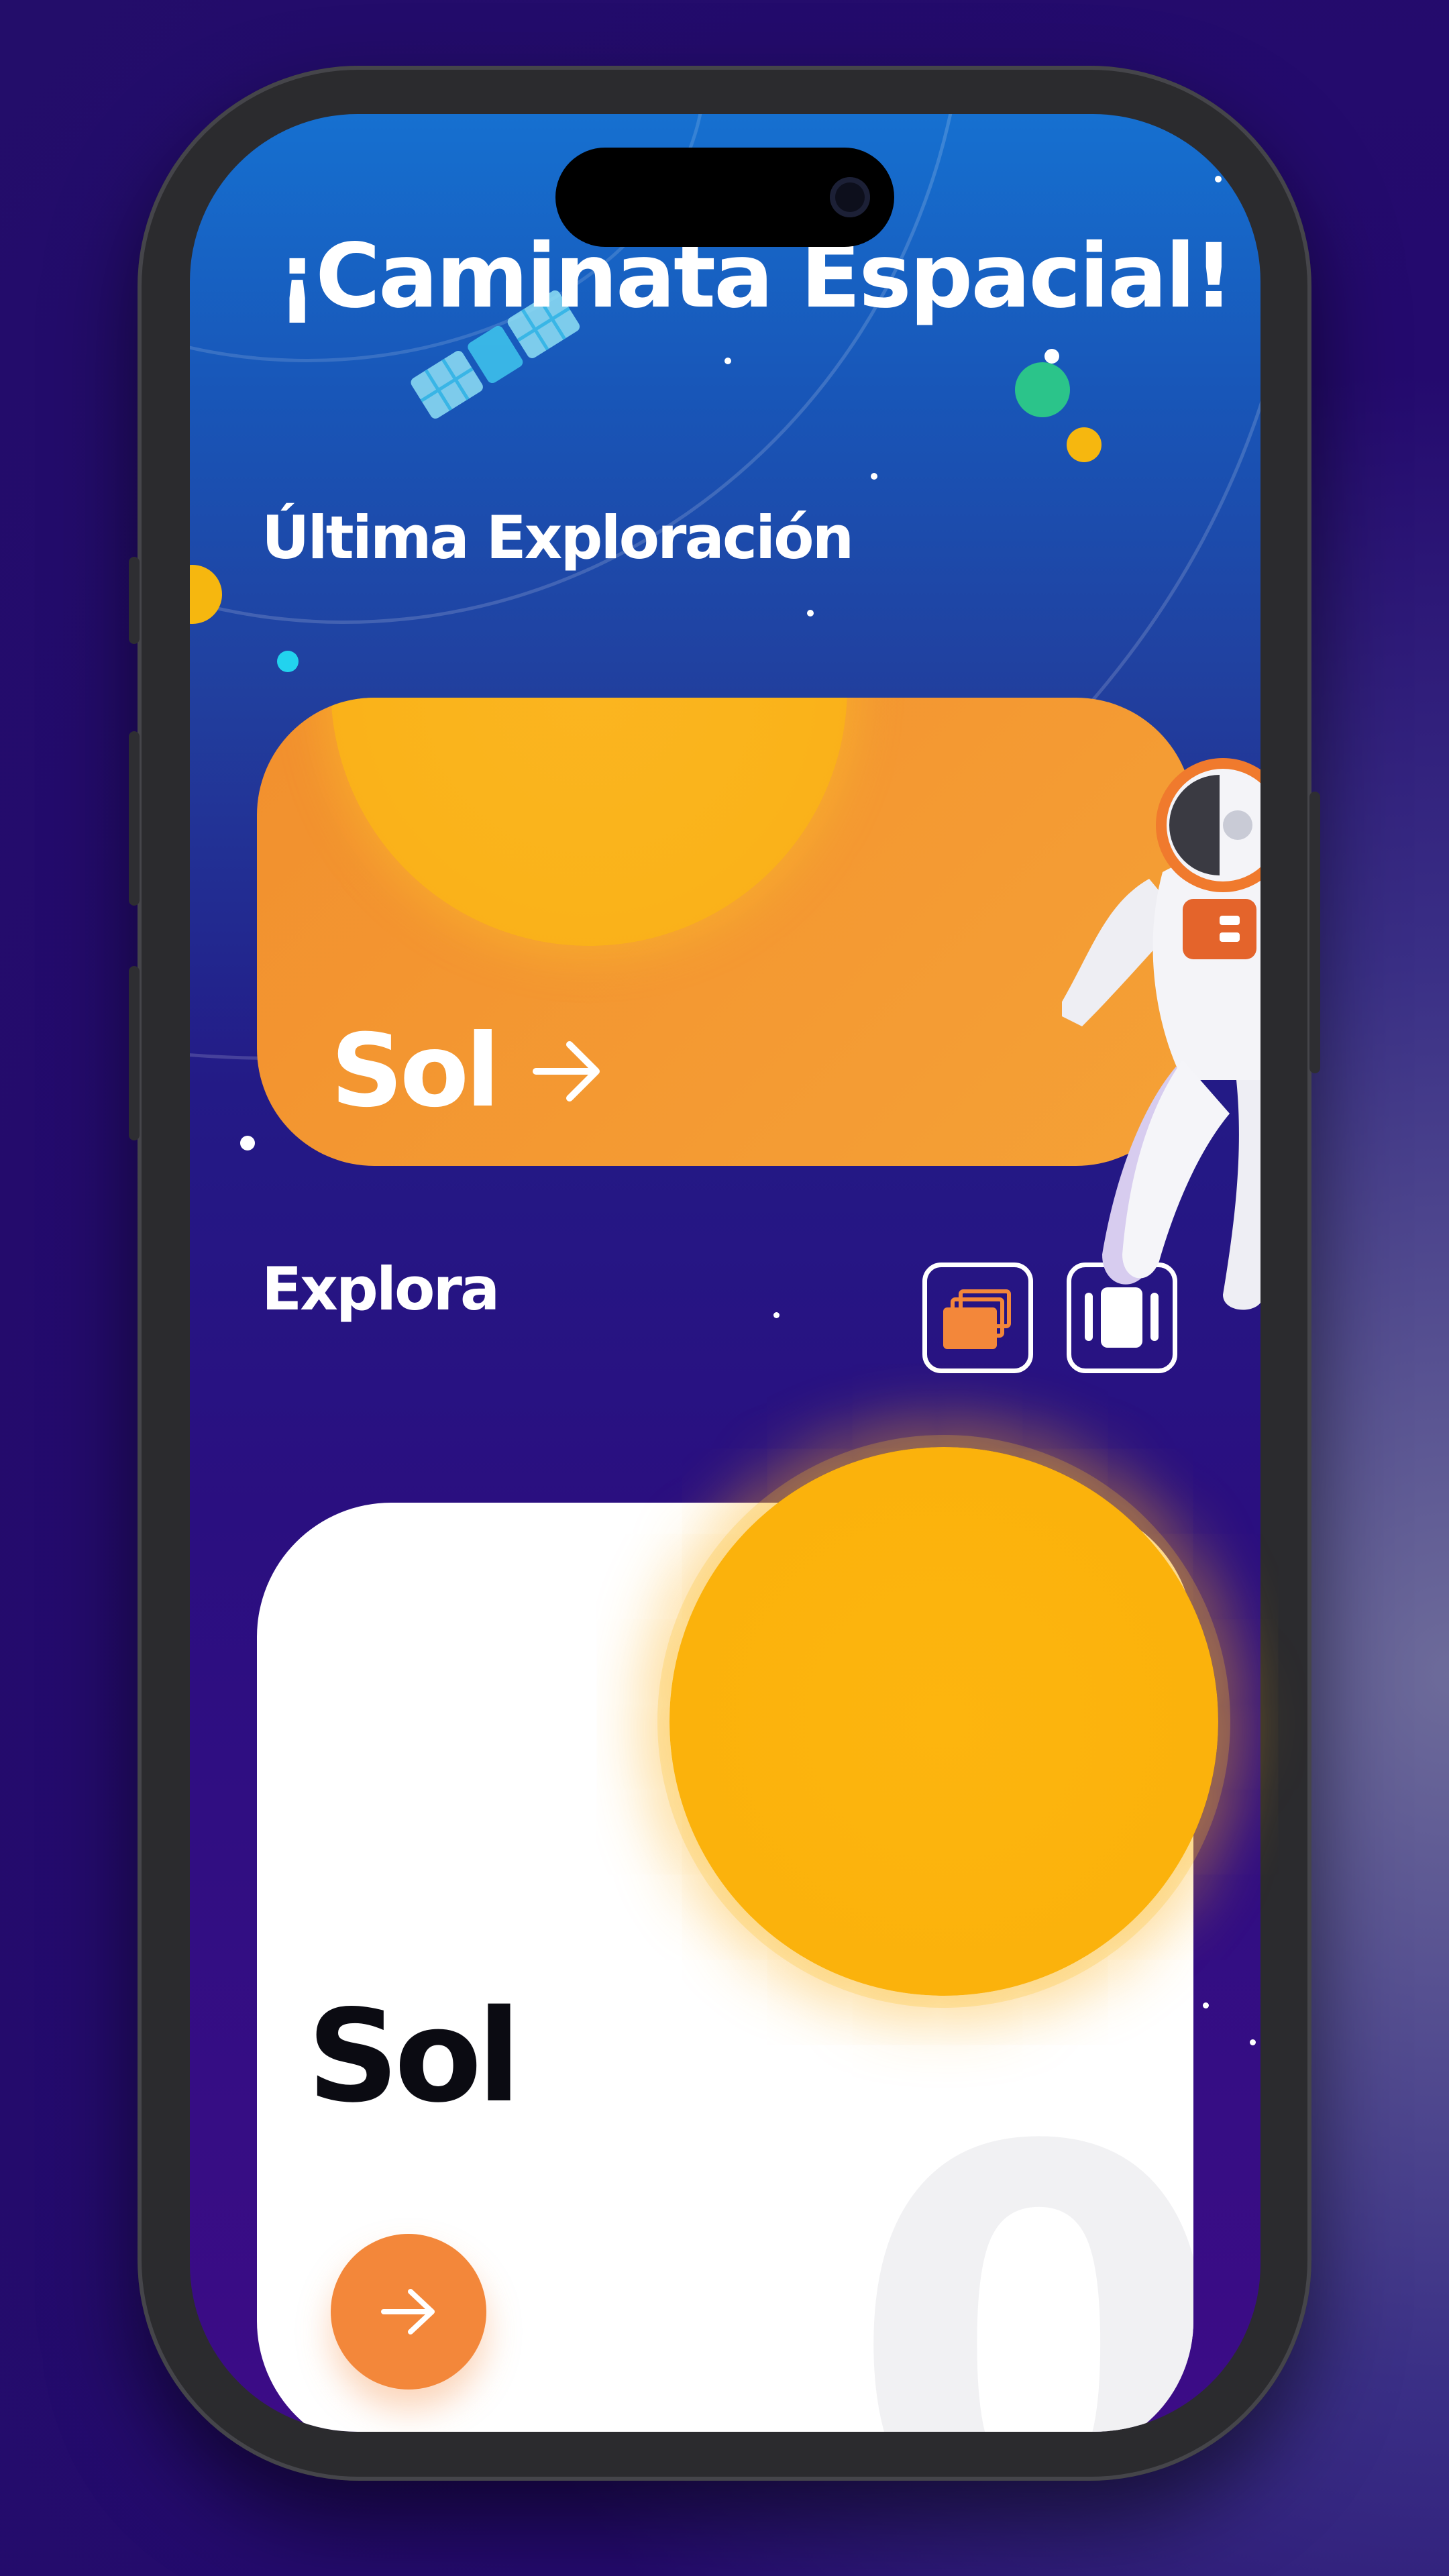 The width and height of the screenshot is (1449, 2576). Describe the element at coordinates (134, 600) in the screenshot. I see `phone-action-button` at that location.